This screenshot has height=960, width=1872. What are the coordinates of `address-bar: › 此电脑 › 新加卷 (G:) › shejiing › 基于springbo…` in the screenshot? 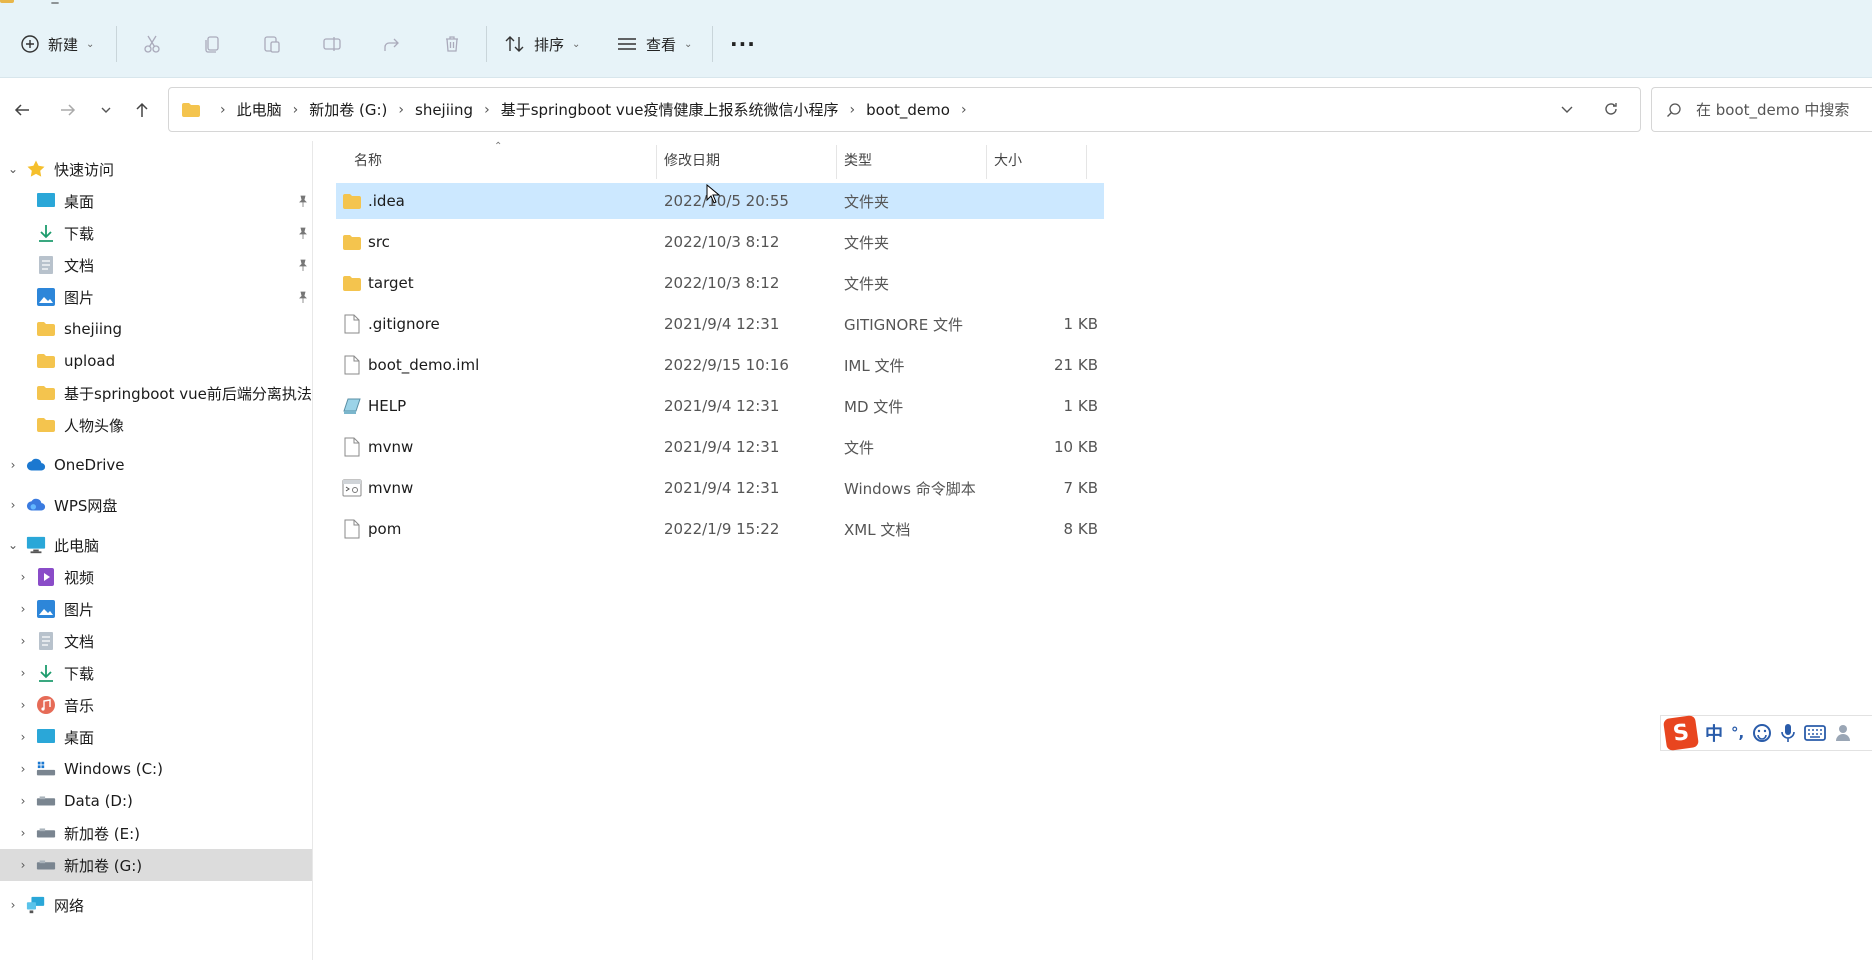 It's located at (904, 109).